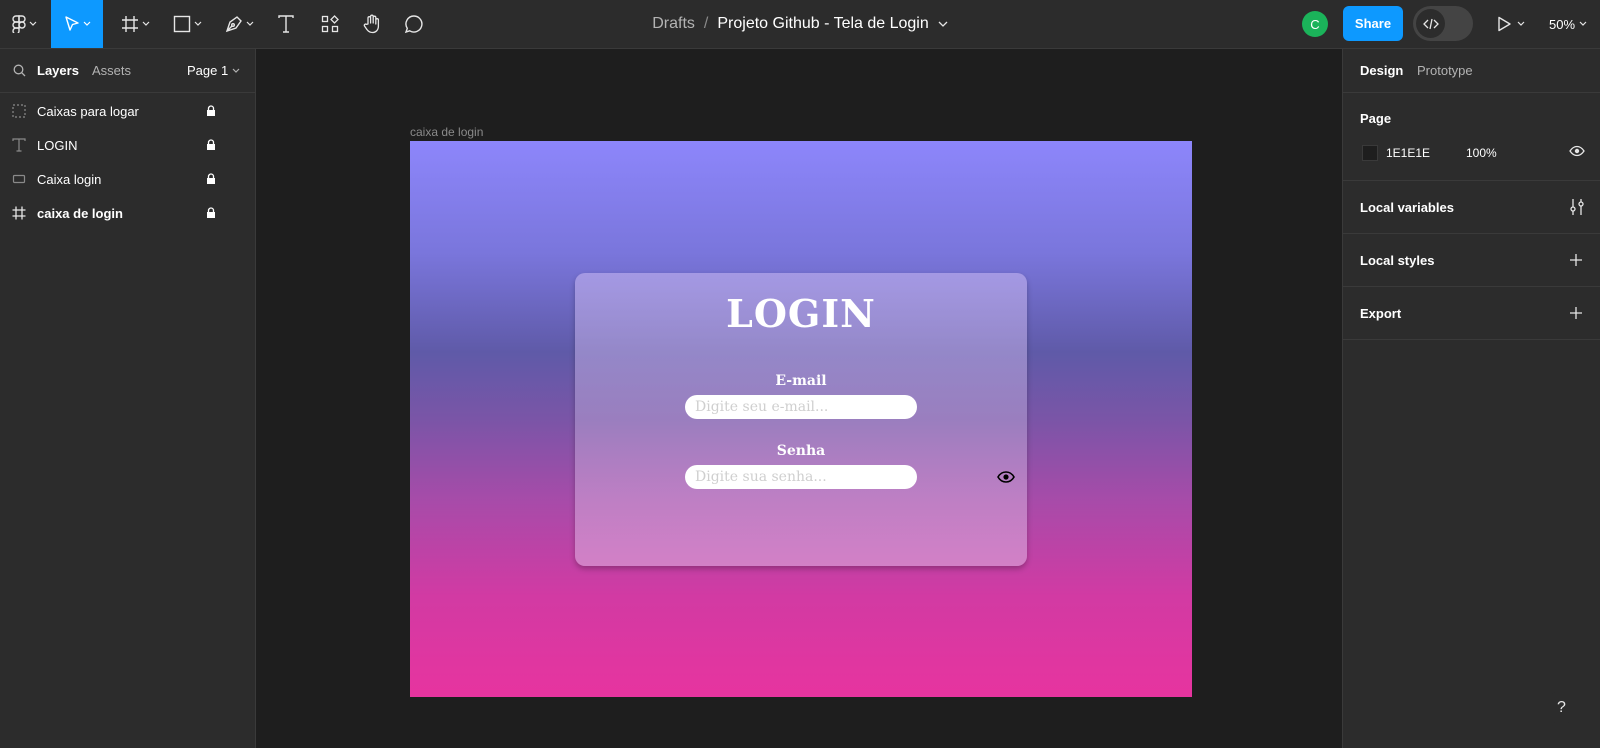 Image resolution: width=1600 pixels, height=748 pixels. Describe the element at coordinates (1562, 24) in the screenshot. I see `zoom-level: 50%` at that location.